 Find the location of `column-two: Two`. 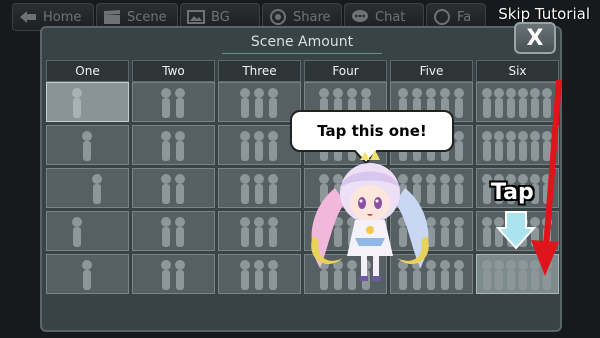

column-two: Two is located at coordinates (173, 195).